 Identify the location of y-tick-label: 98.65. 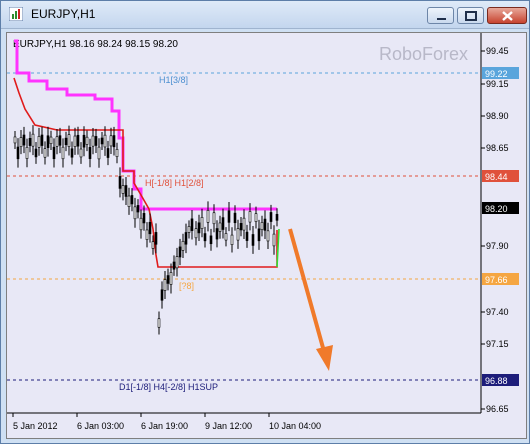
(497, 148).